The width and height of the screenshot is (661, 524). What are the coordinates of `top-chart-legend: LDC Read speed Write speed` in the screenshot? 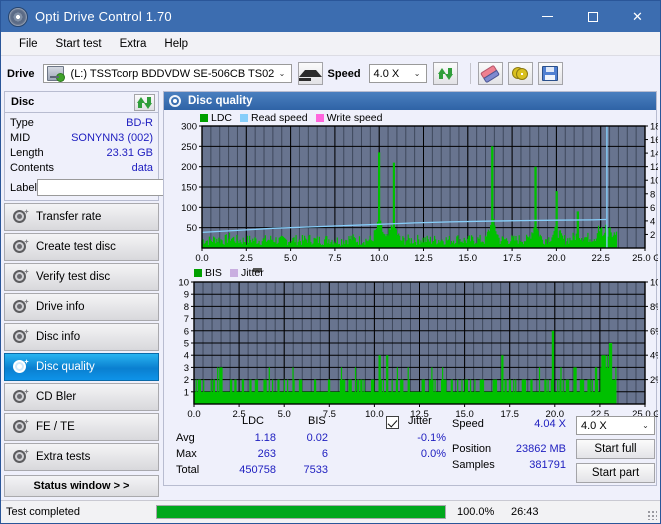 It's located at (293, 118).